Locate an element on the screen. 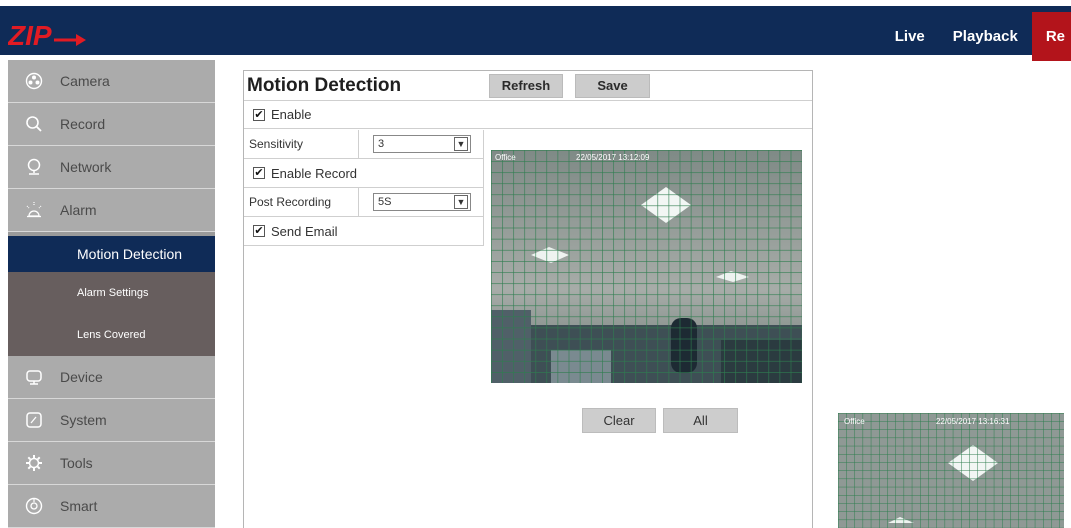 Image resolution: width=1071 pixels, height=528 pixels. post-recording-select: 5S ▼ is located at coordinates (422, 202).